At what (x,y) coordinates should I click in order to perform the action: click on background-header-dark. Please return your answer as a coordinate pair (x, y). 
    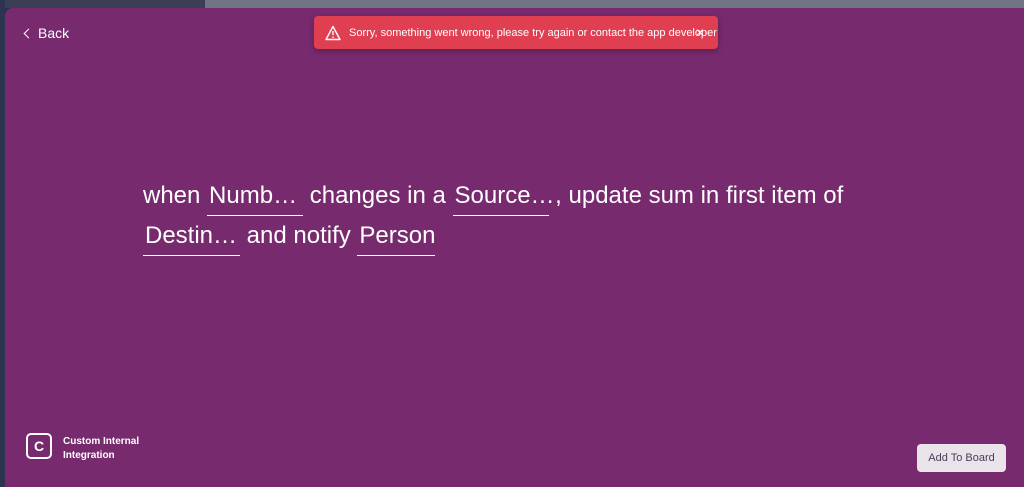
    Looking at the image, I should click on (102, 4).